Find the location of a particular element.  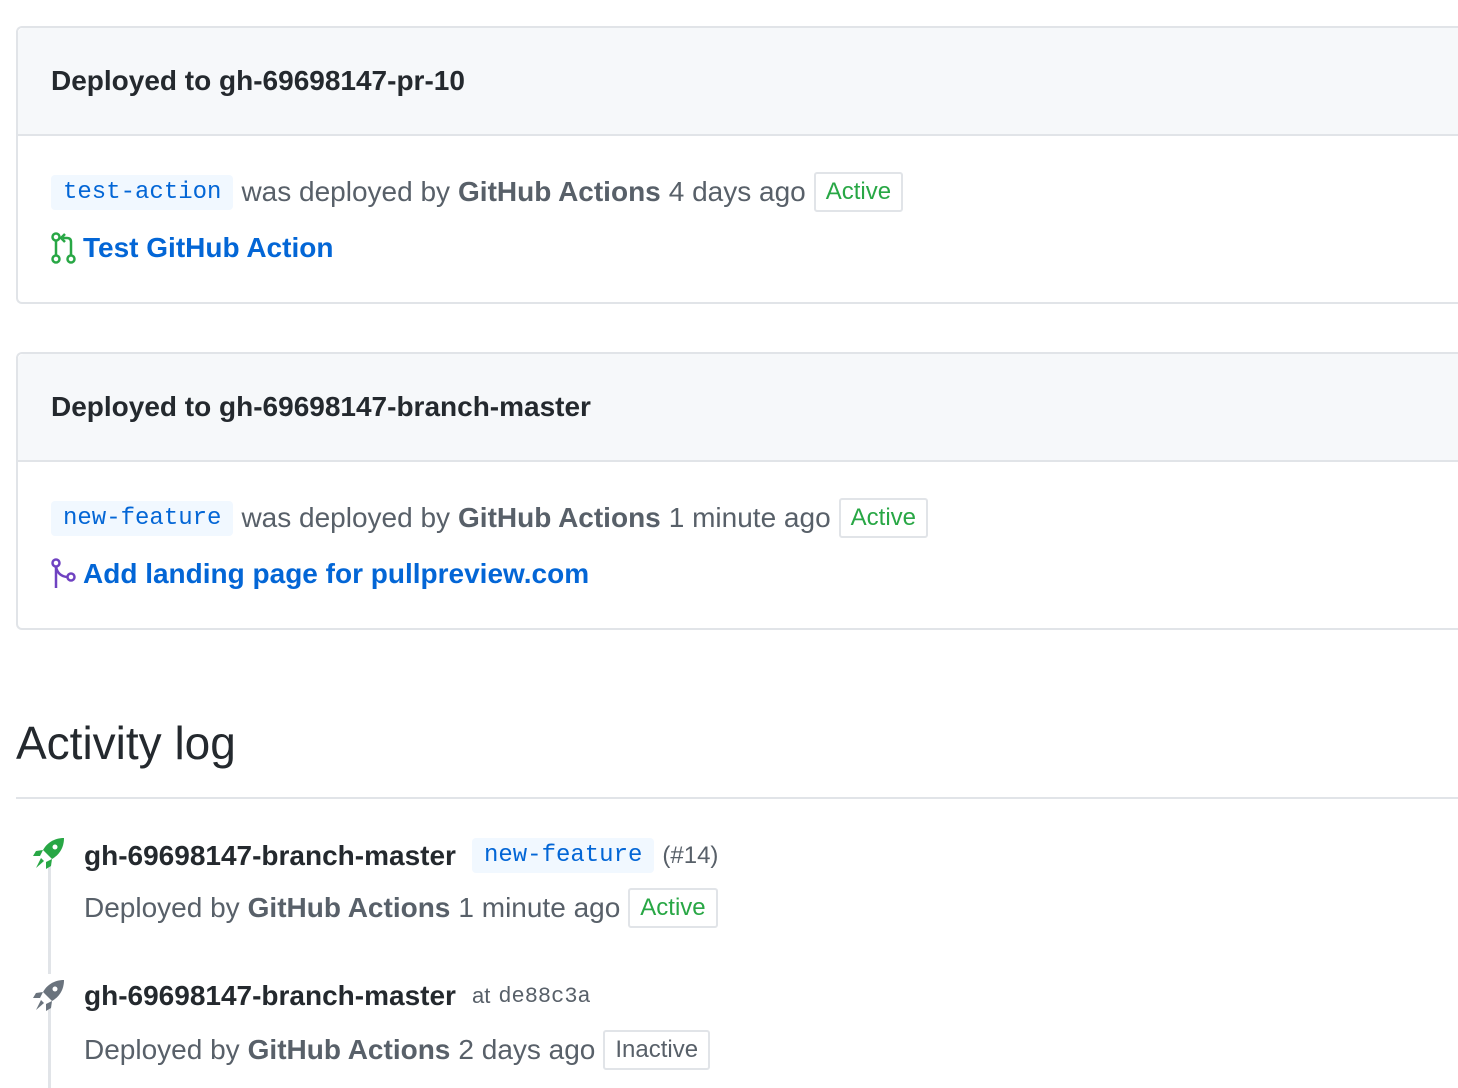

at-label: at is located at coordinates (481, 995).